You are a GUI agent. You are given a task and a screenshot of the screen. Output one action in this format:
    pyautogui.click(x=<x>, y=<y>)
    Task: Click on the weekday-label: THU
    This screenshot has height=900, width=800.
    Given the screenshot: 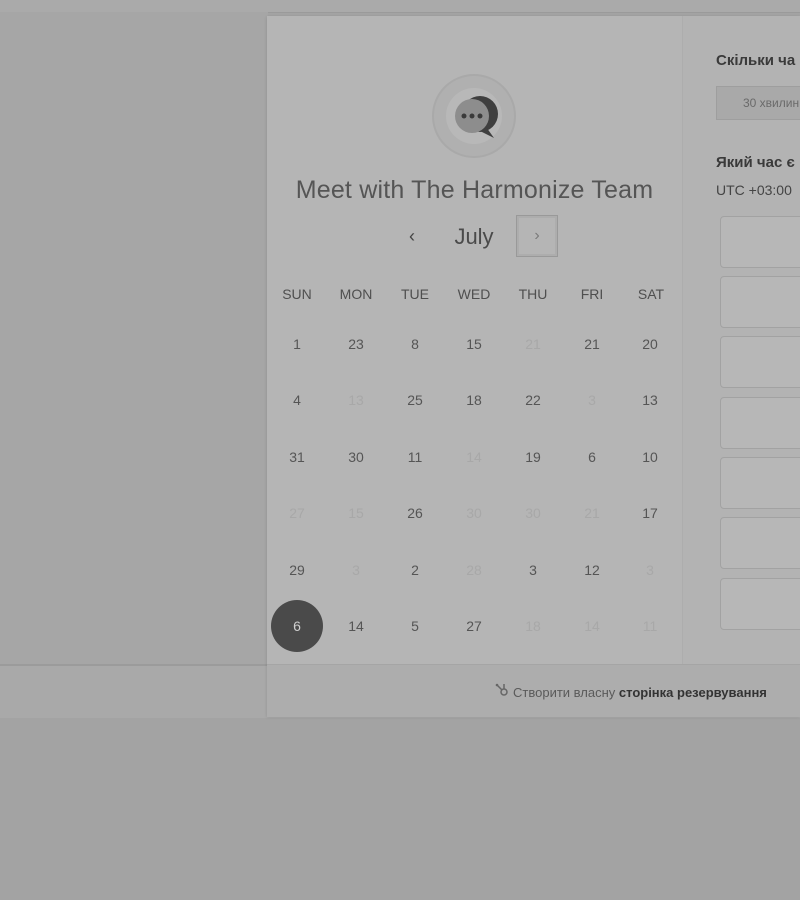 What is the action you would take?
    pyautogui.click(x=533, y=294)
    